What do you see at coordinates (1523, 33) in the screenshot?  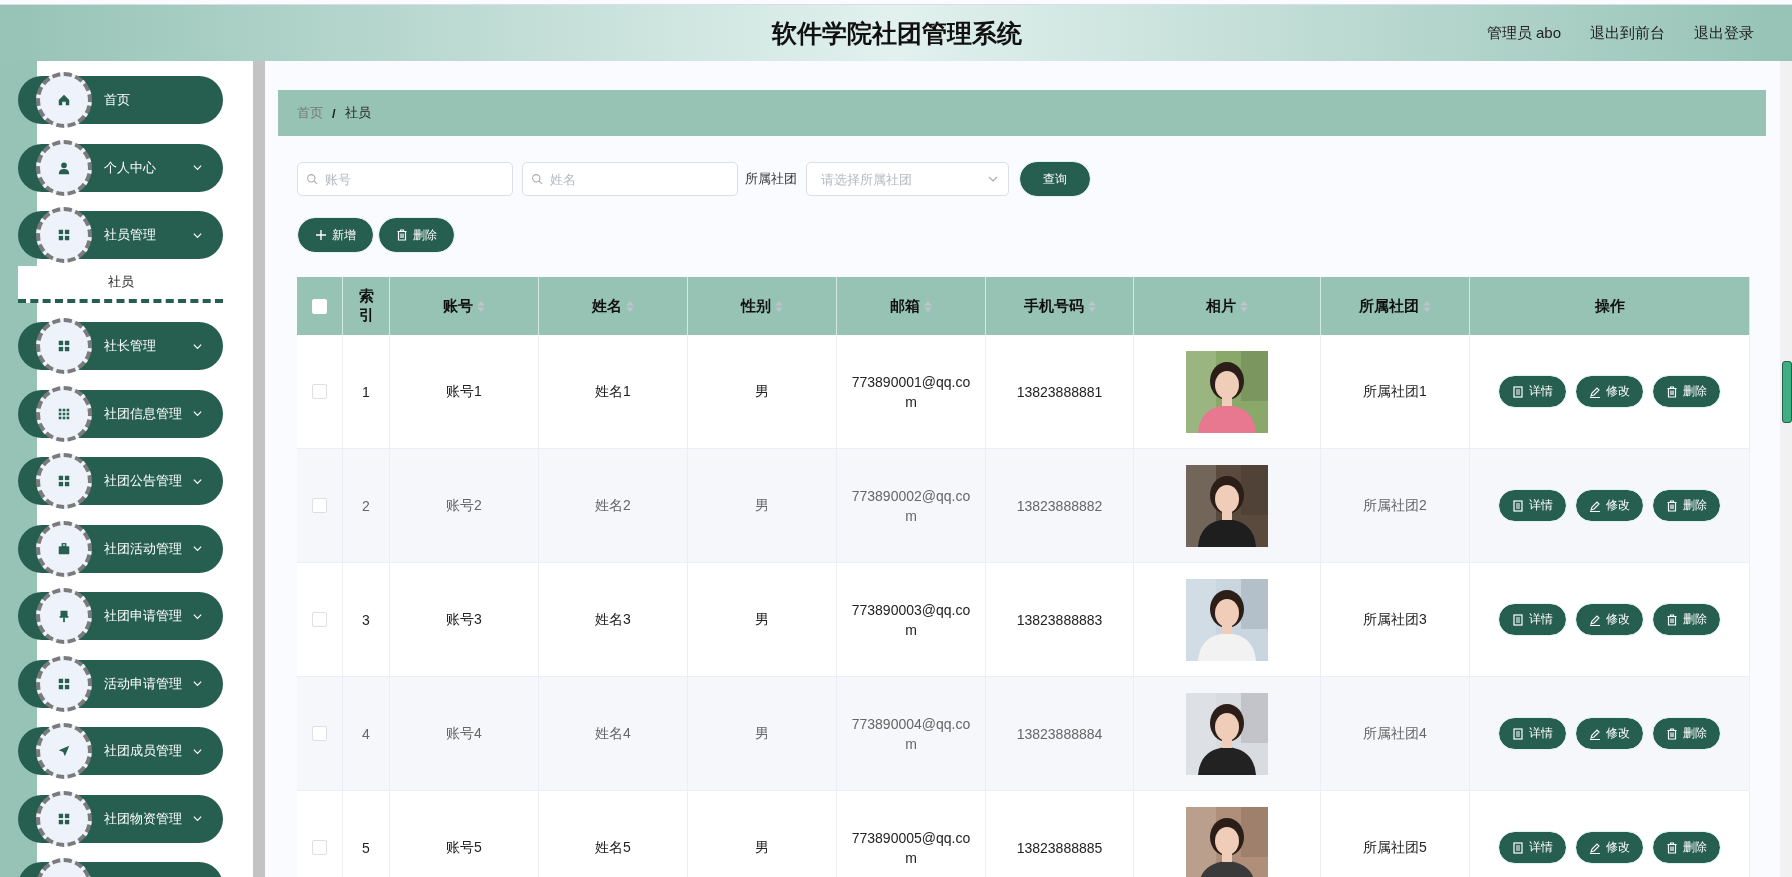 I see `header-link: 管理员 abo` at bounding box center [1523, 33].